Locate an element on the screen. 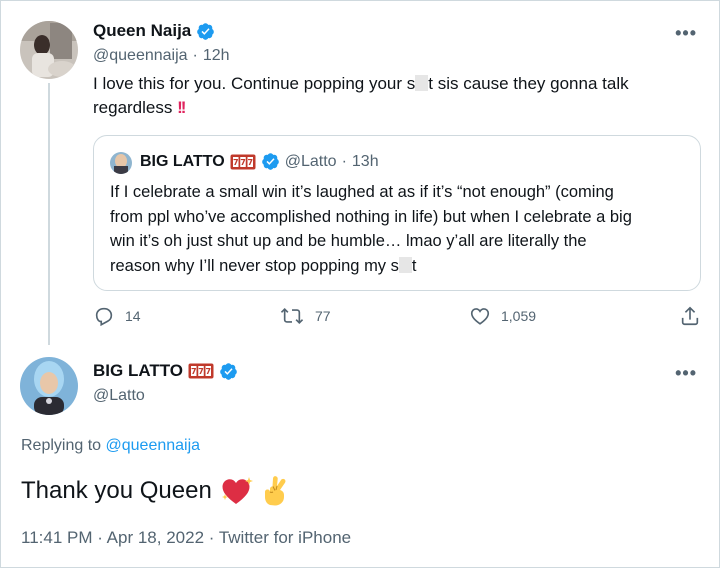 The image size is (720, 568). tweet-actions: 14 77 1,059 is located at coordinates (399, 318).